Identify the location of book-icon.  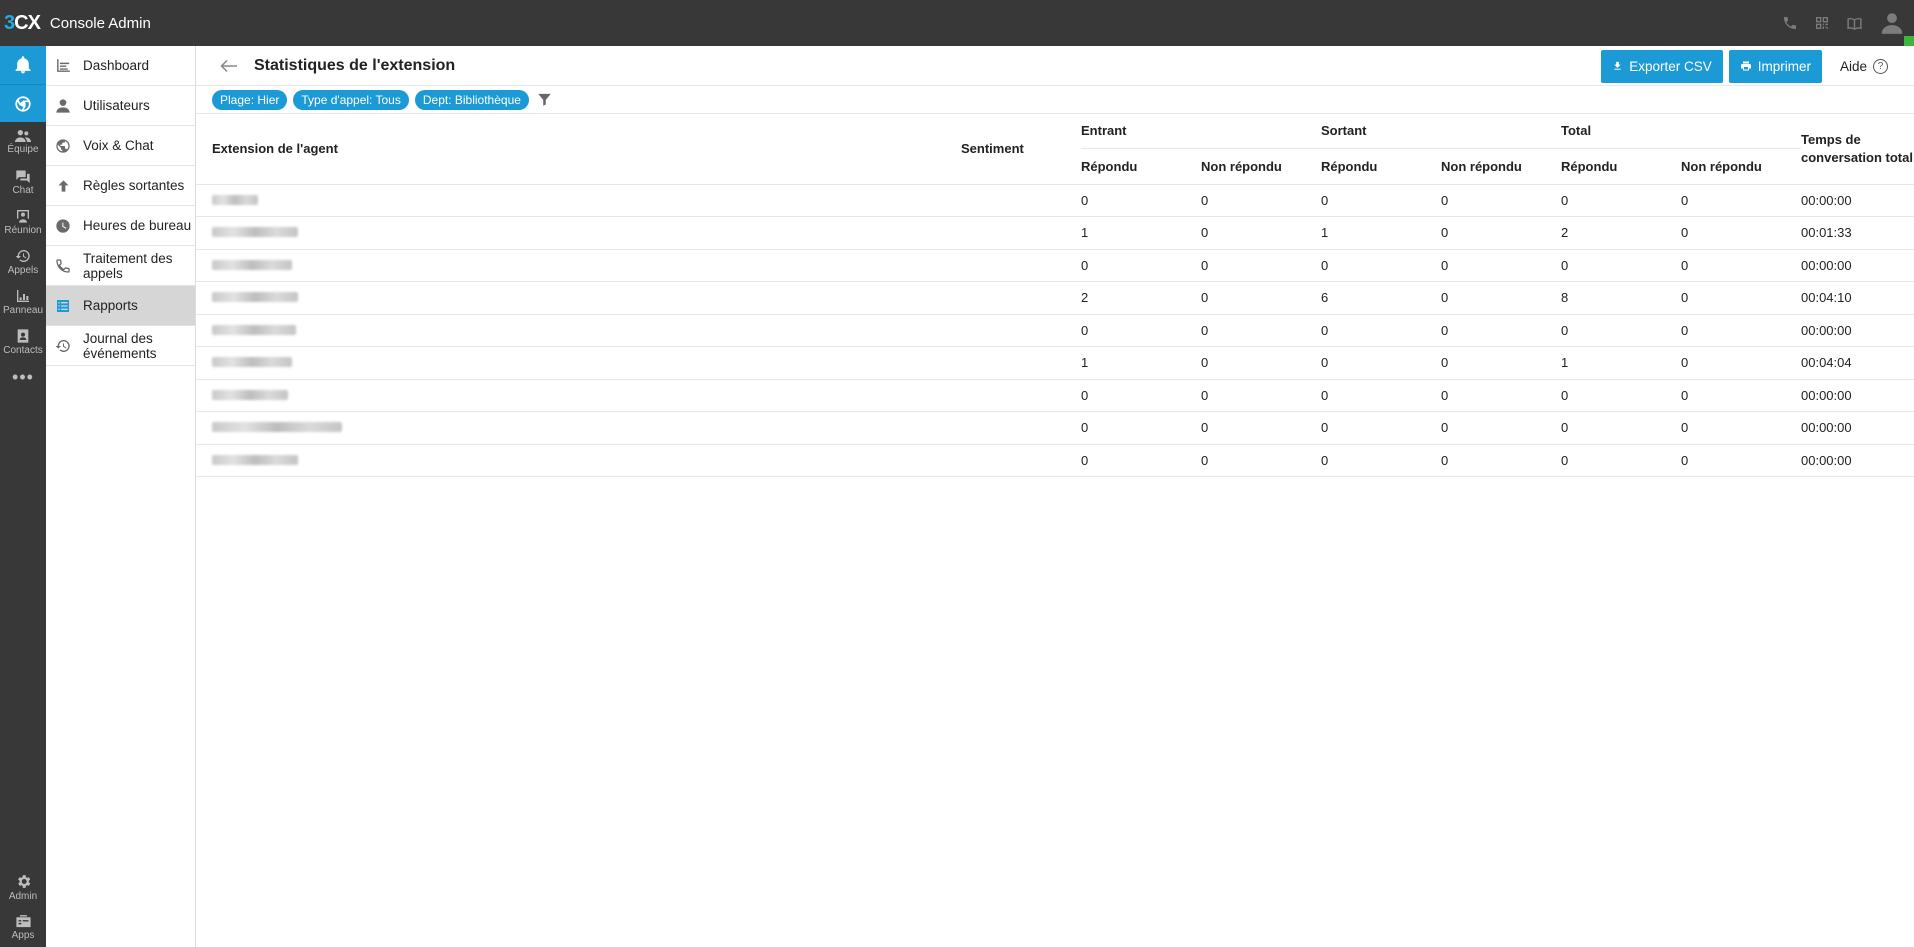
(1854, 23).